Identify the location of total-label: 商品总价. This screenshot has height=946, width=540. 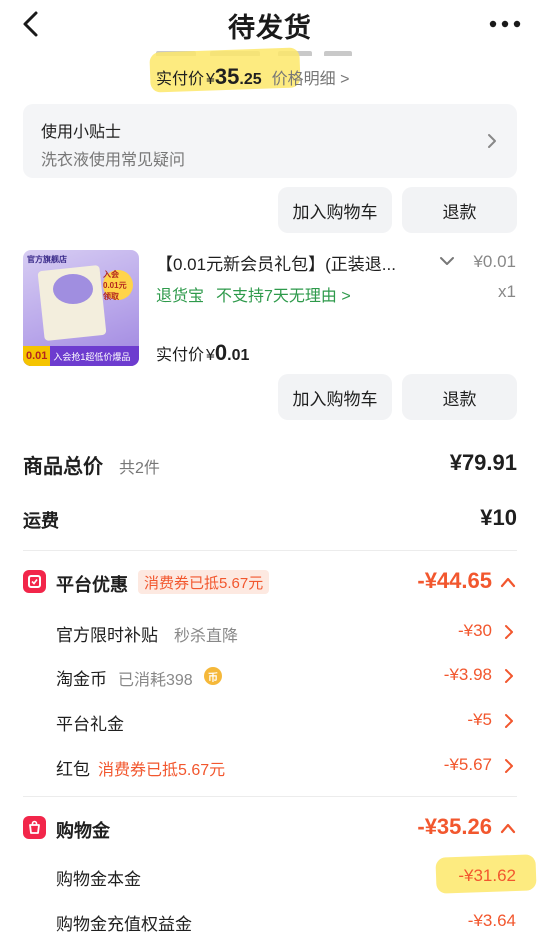
(63, 467).